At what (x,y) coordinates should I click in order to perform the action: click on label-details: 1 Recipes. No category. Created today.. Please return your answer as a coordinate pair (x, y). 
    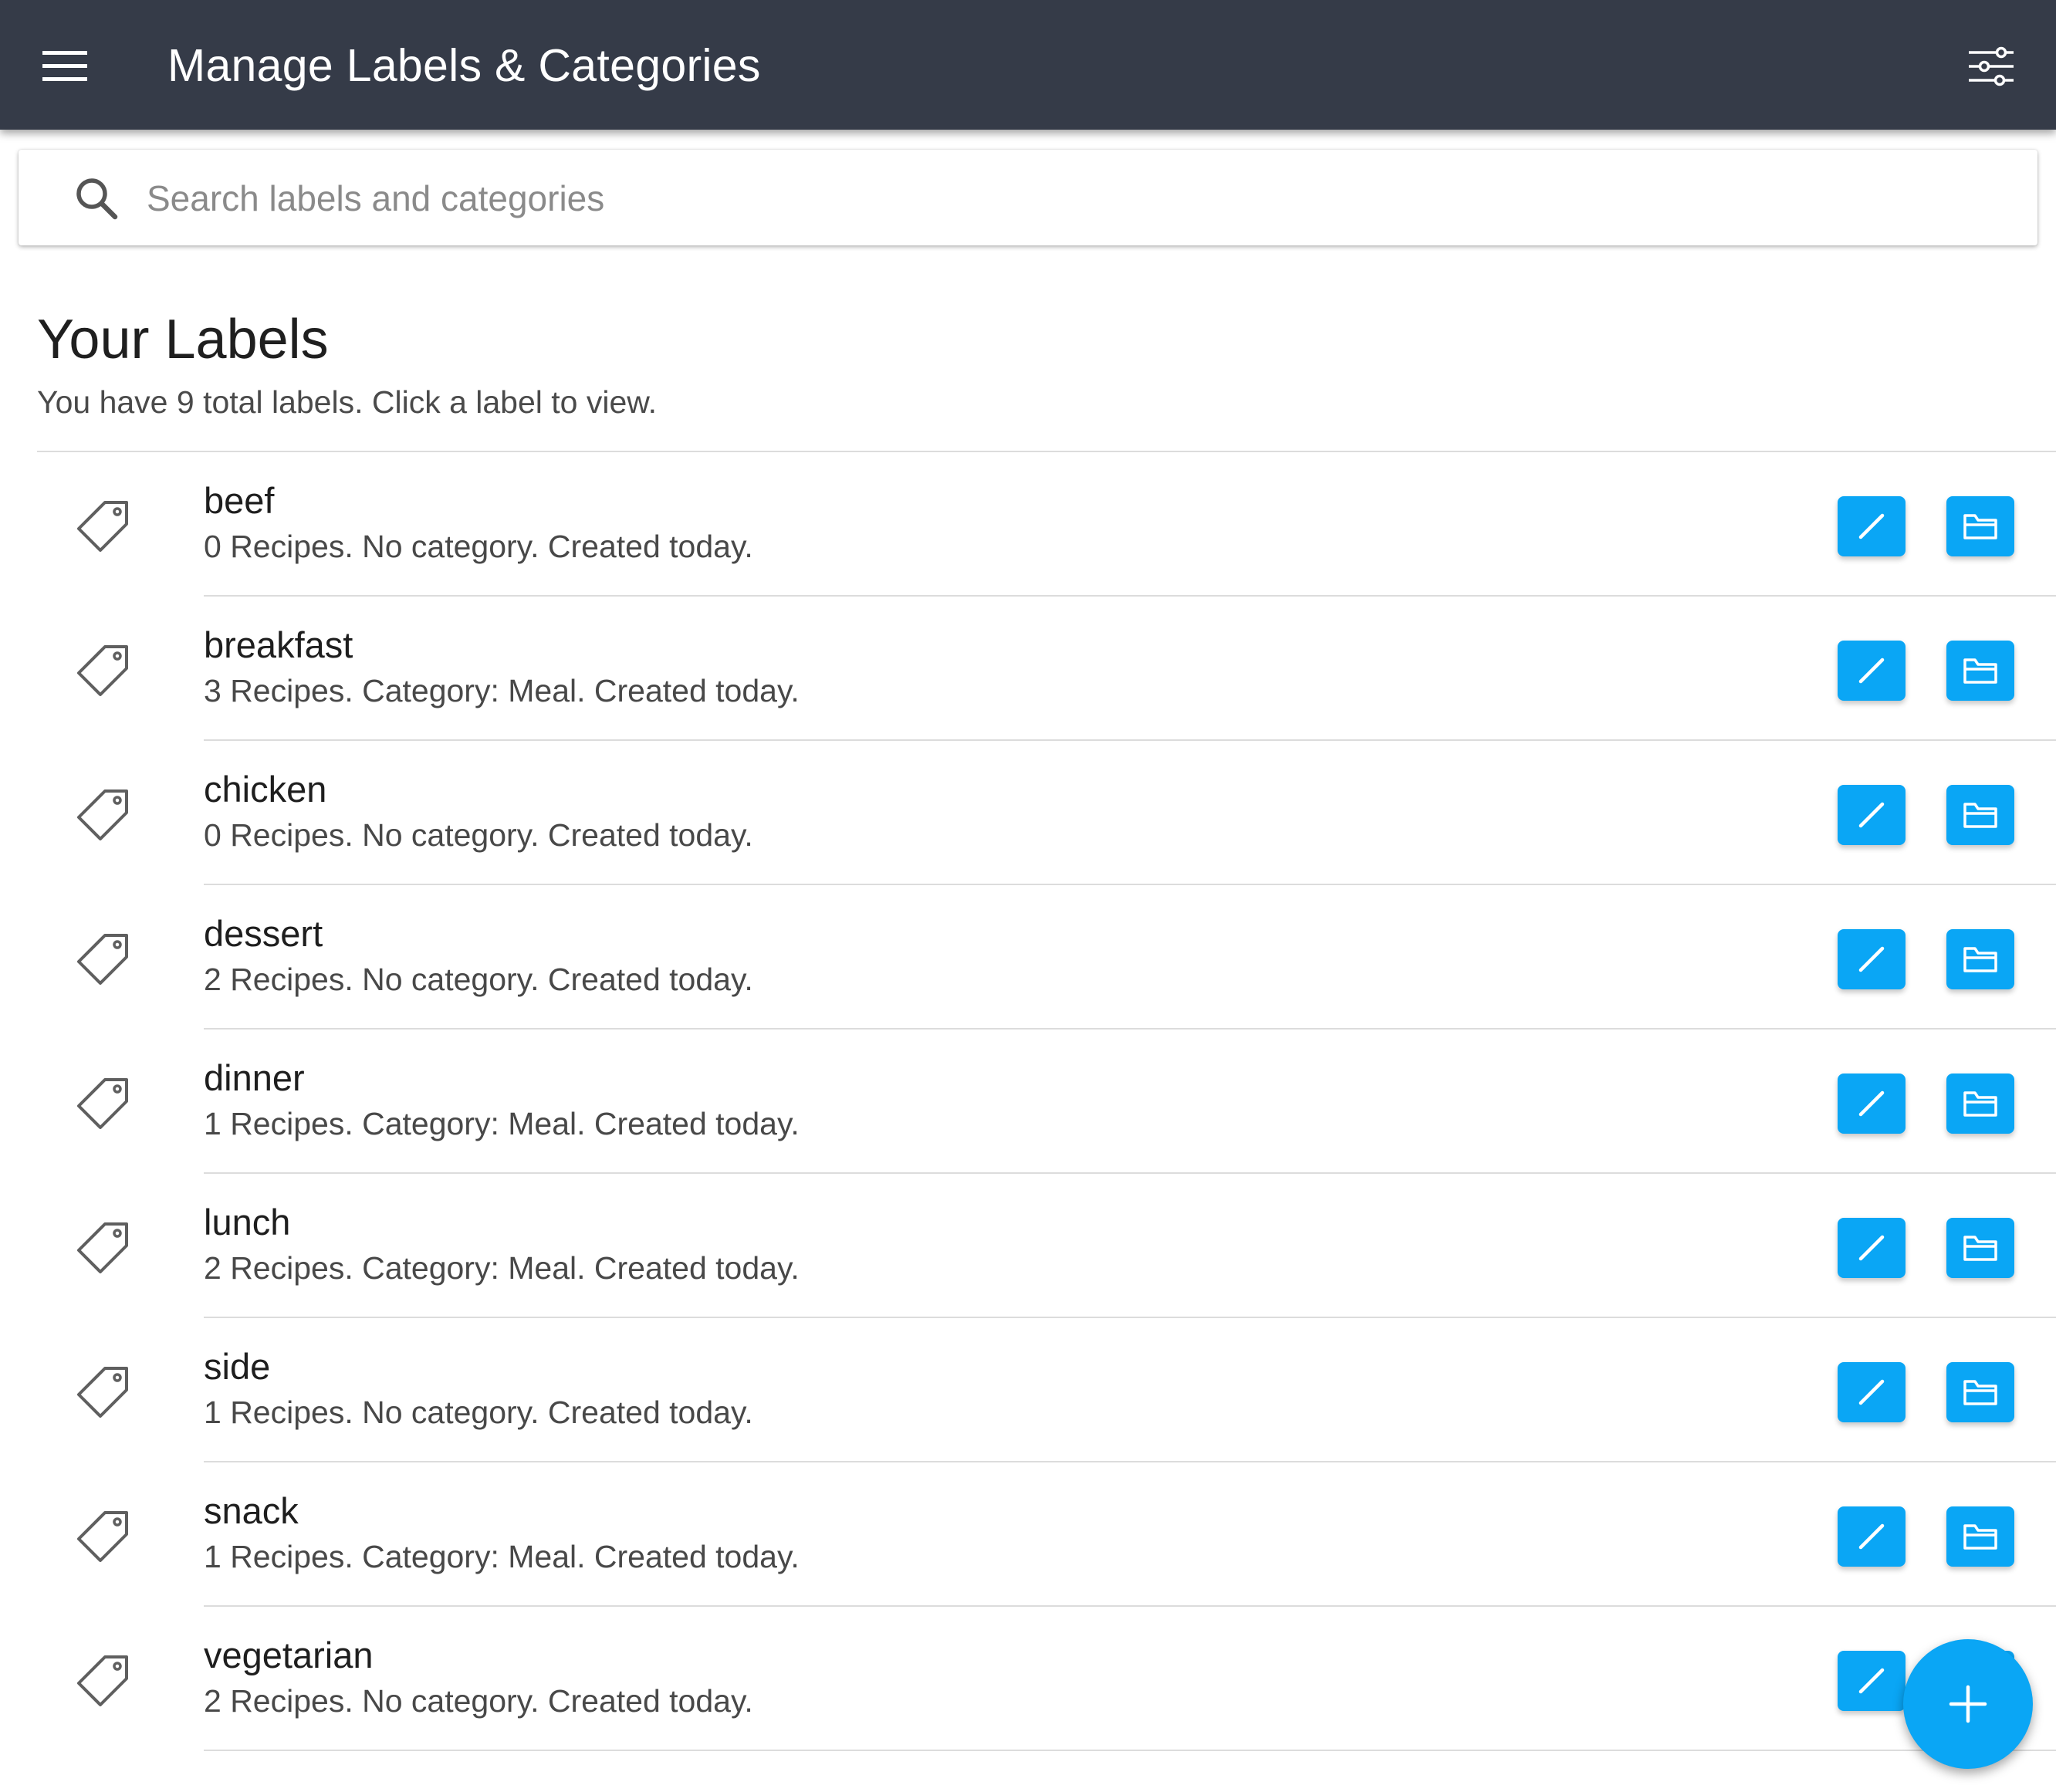
    Looking at the image, I should click on (478, 1412).